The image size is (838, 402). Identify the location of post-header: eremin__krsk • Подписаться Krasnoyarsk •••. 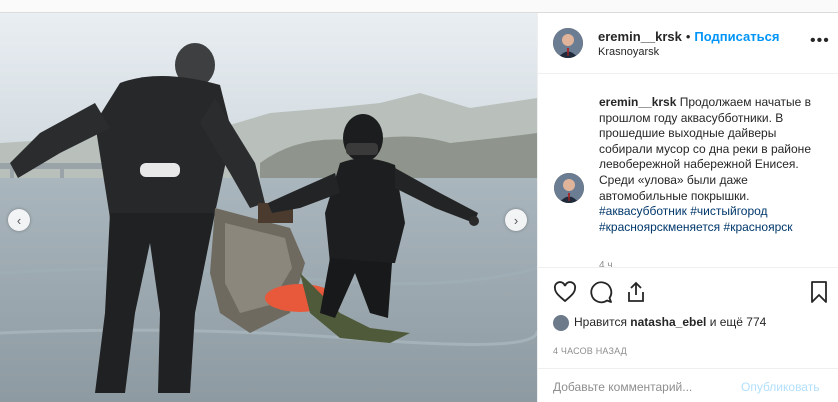
(688, 43).